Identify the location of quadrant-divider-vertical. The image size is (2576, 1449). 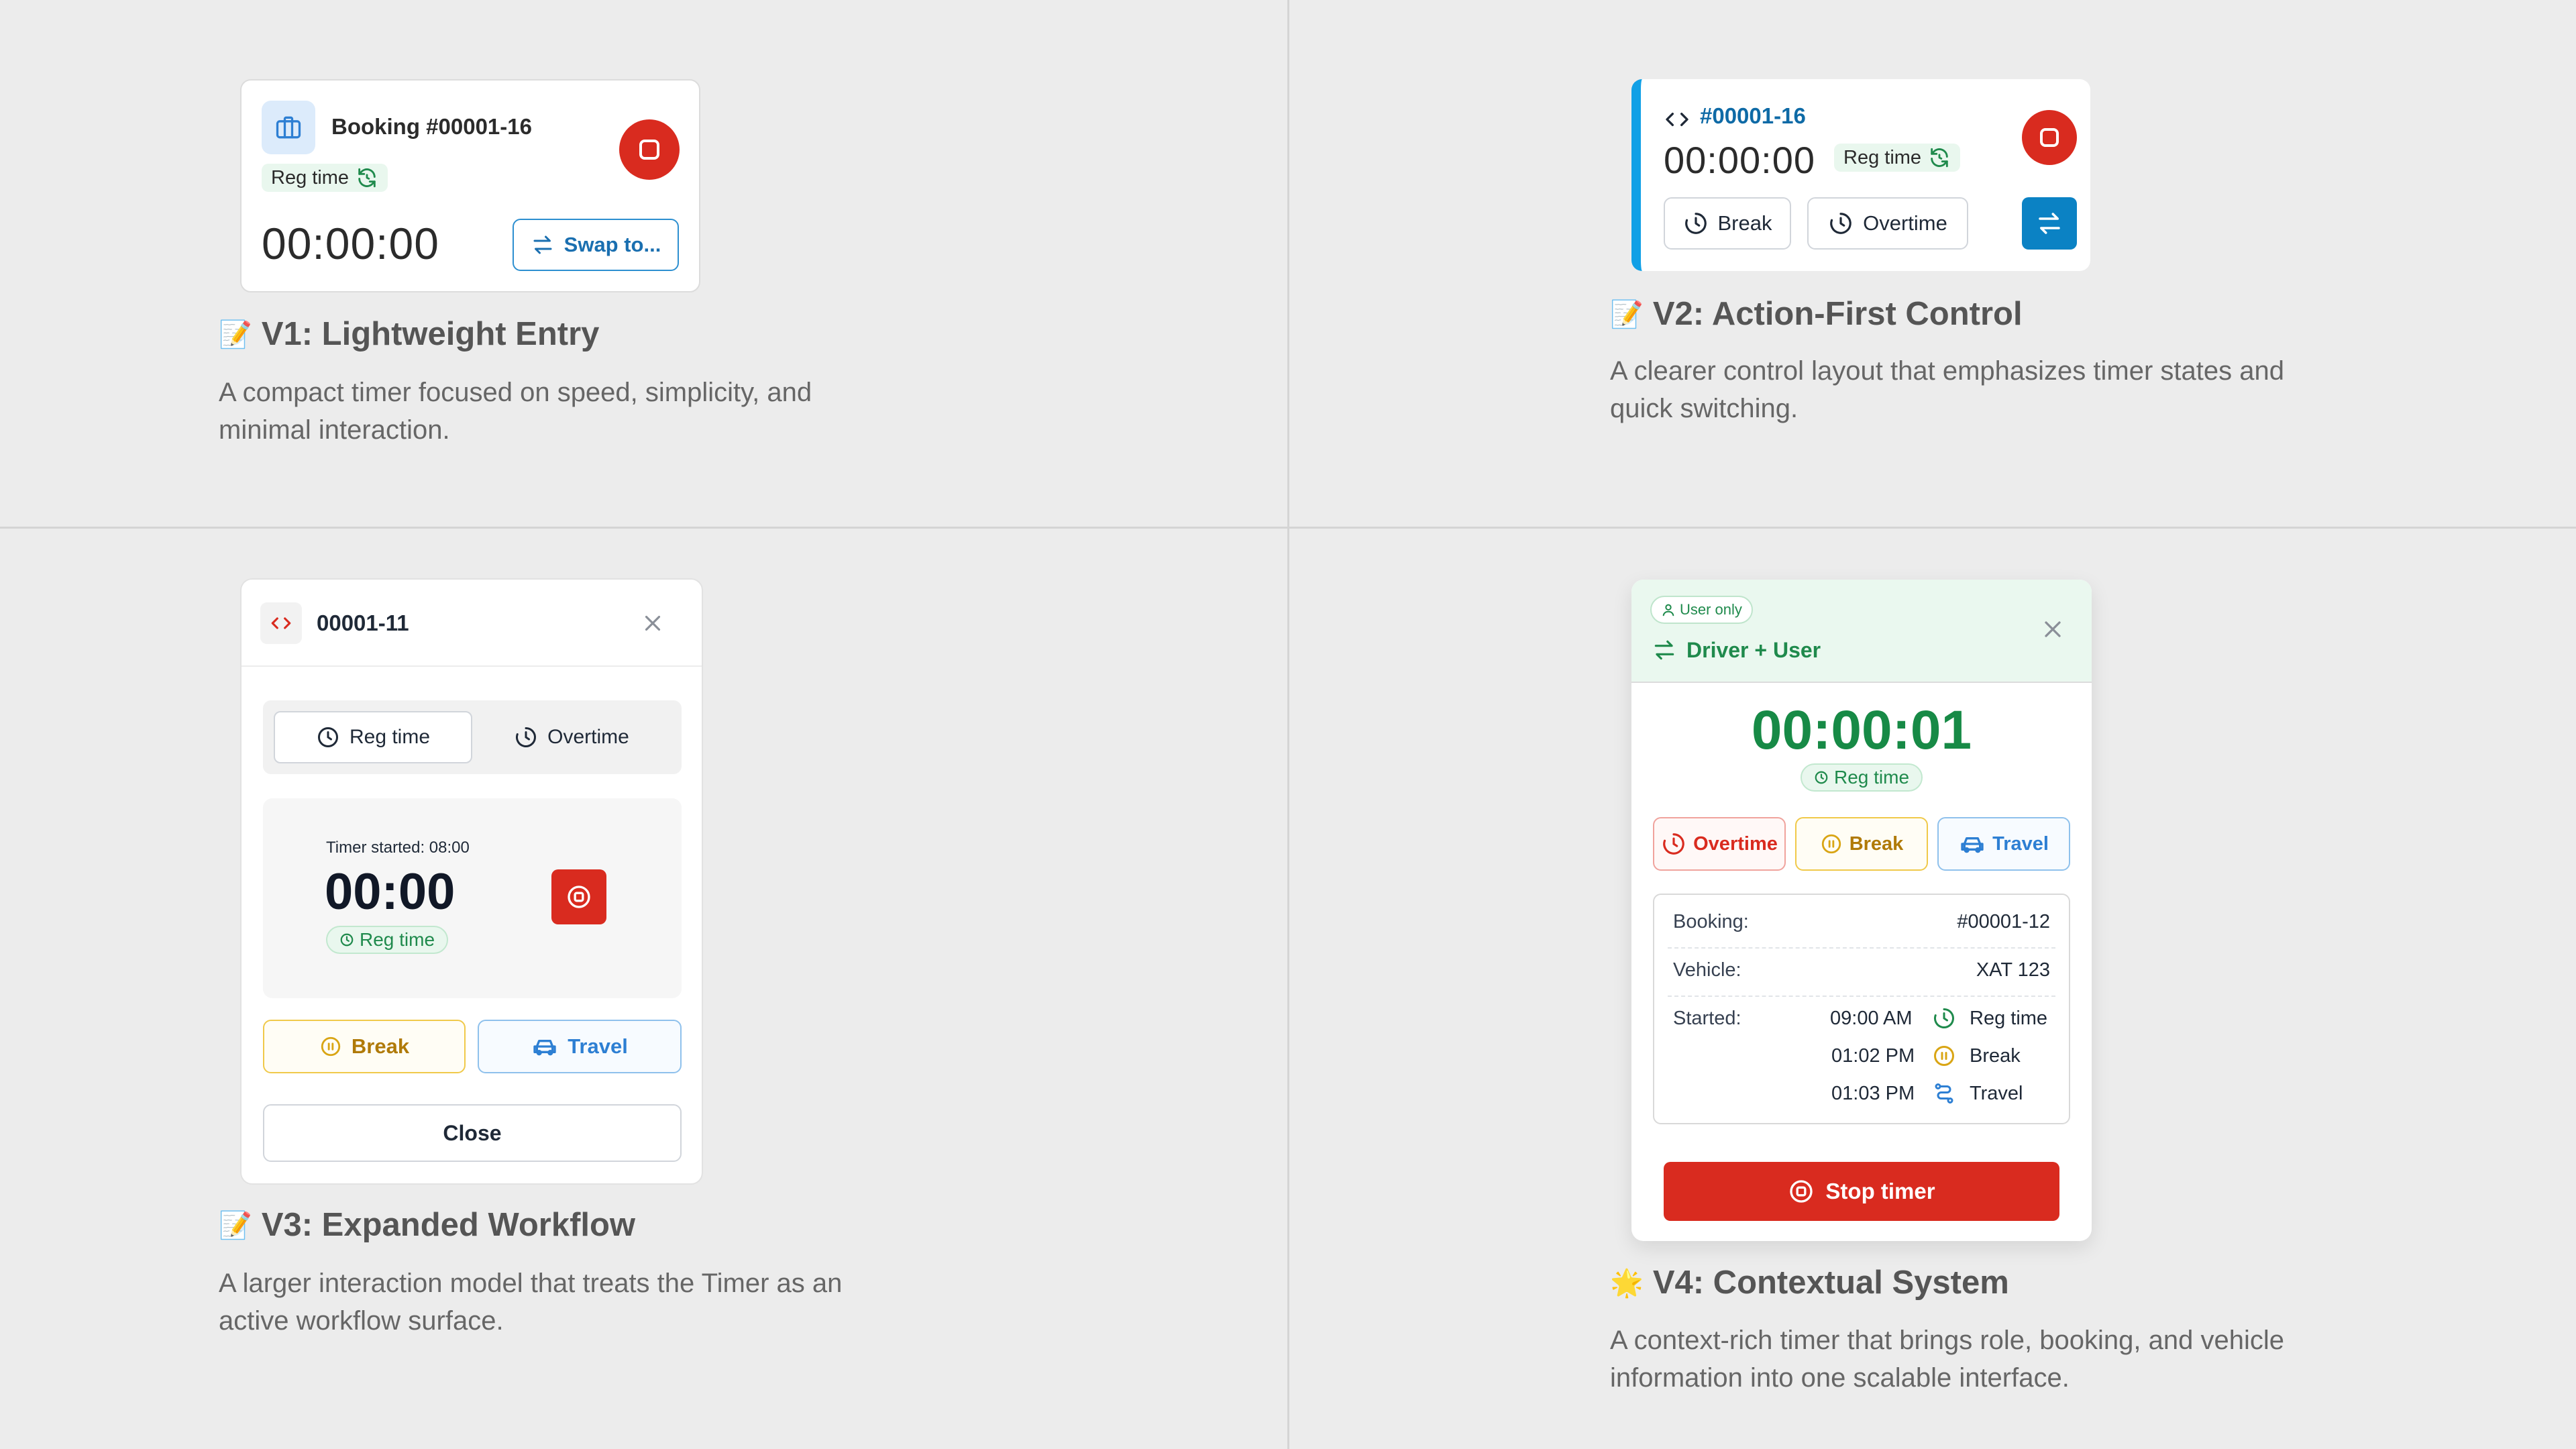
(1288, 724).